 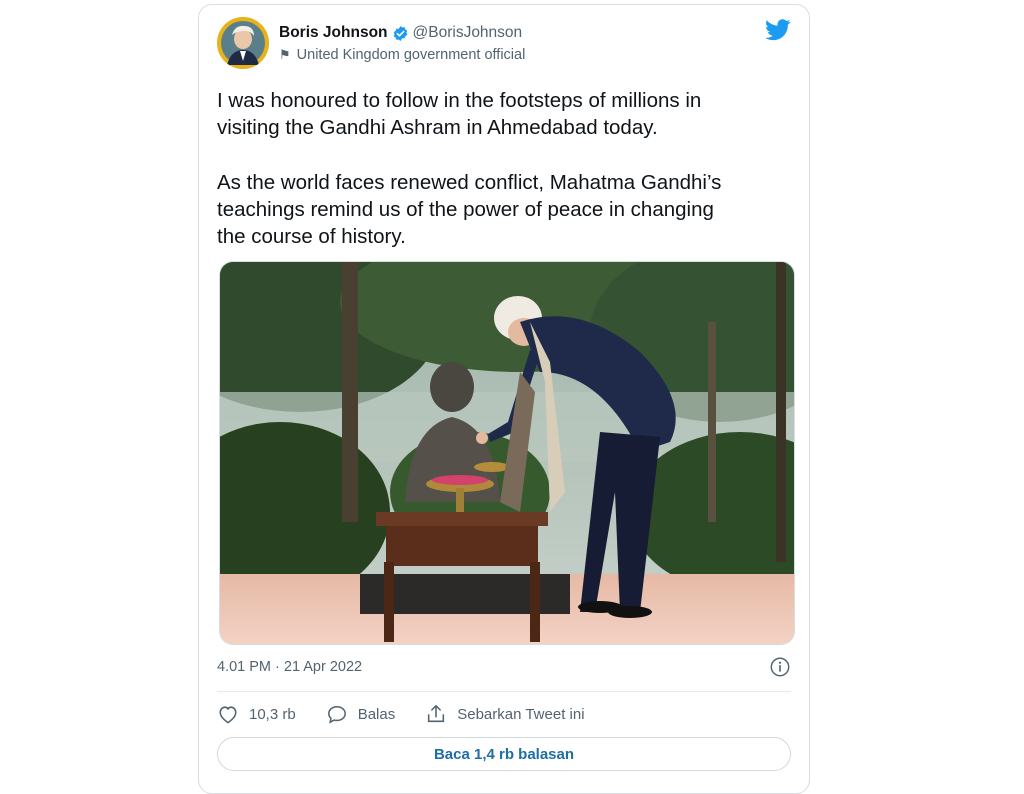 I want to click on author-display-name: Boris Johnson, so click(x=333, y=33).